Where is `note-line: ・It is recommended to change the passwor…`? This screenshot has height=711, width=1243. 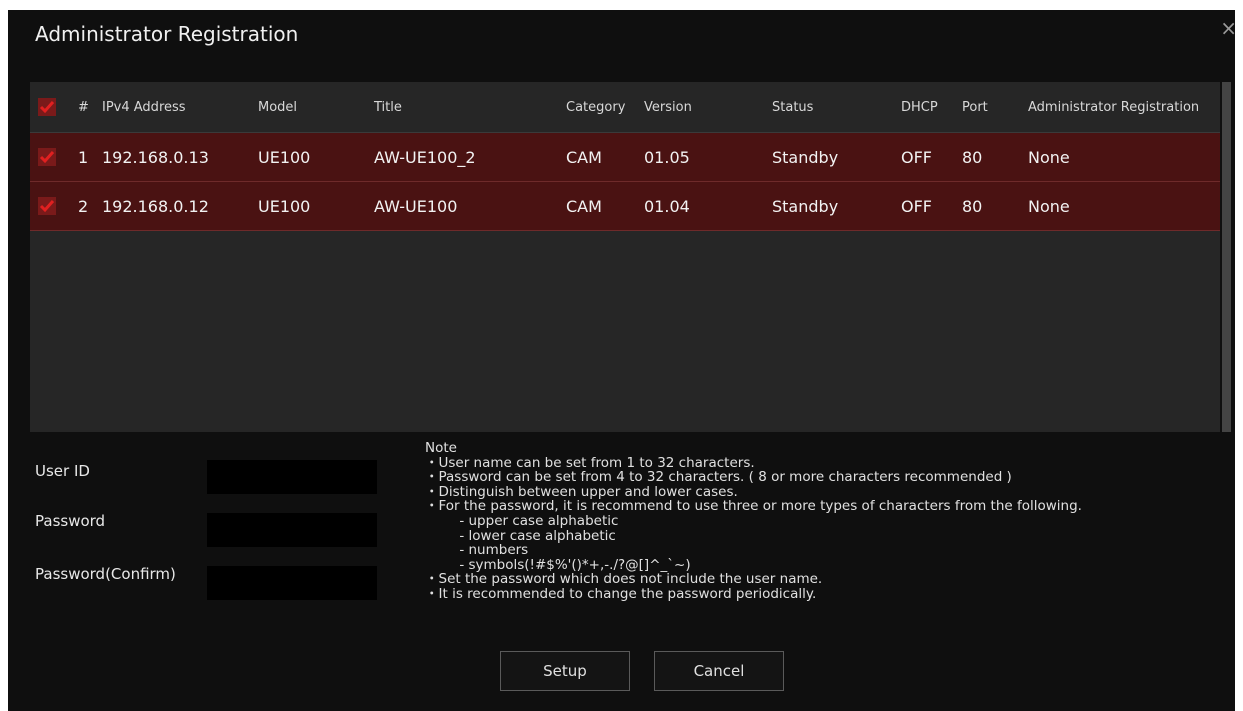 note-line: ・It is recommended to change the passwor… is located at coordinates (621, 593).